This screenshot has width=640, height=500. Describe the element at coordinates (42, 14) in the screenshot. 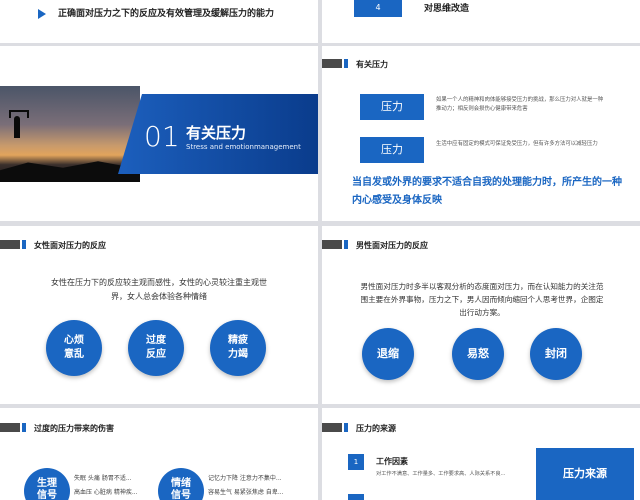

I see `triangle-bullet-icon` at that location.